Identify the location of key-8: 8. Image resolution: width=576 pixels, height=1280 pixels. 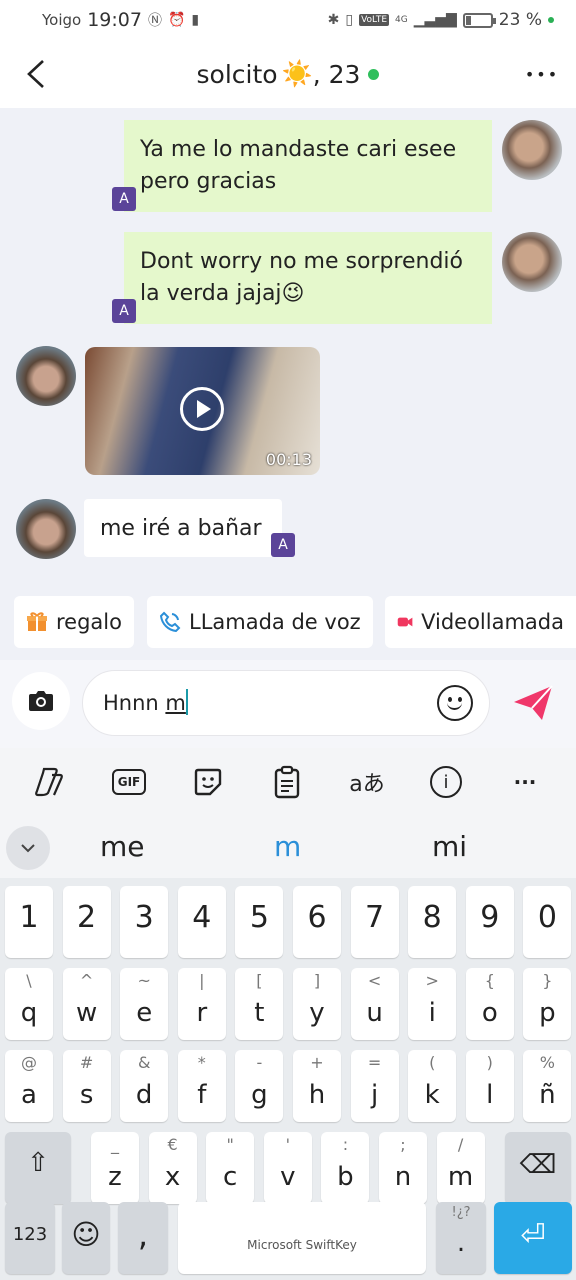
(432, 922).